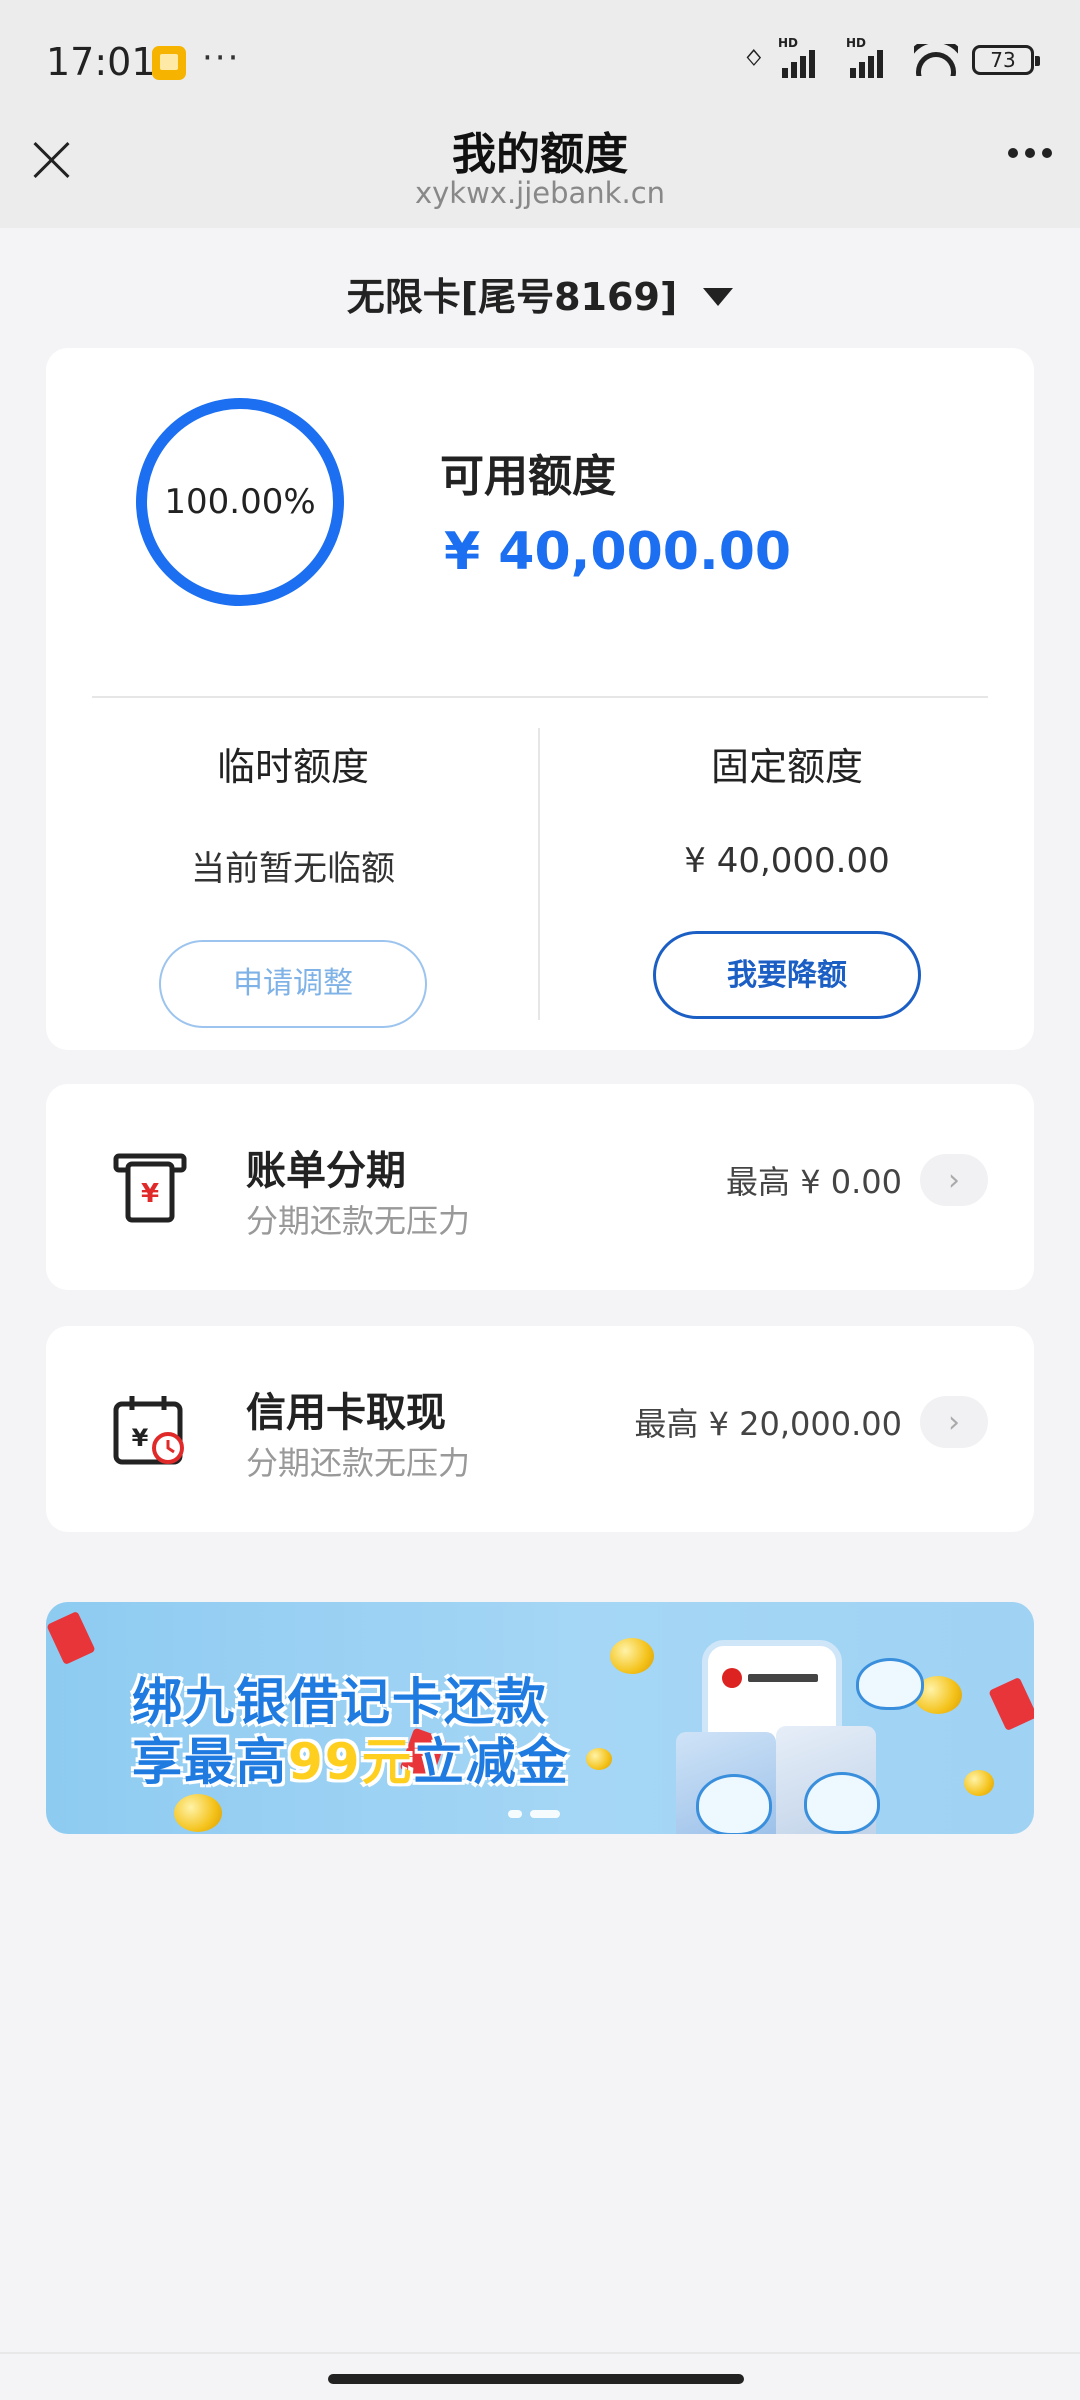 Image resolution: width=1080 pixels, height=2400 pixels. Describe the element at coordinates (221, 58) in the screenshot. I see `status-more-indicator: ···` at that location.